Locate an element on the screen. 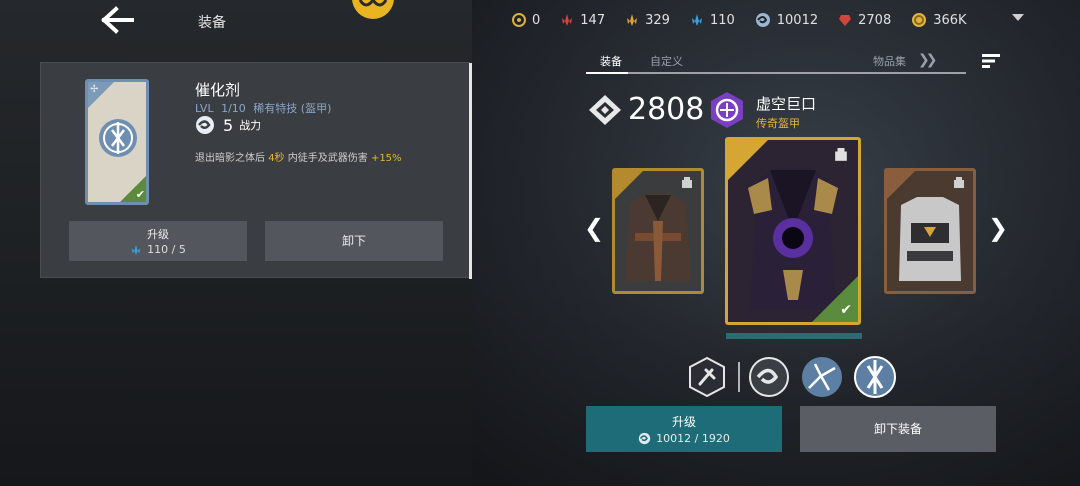  gear-score-icon is located at coordinates (605, 110).